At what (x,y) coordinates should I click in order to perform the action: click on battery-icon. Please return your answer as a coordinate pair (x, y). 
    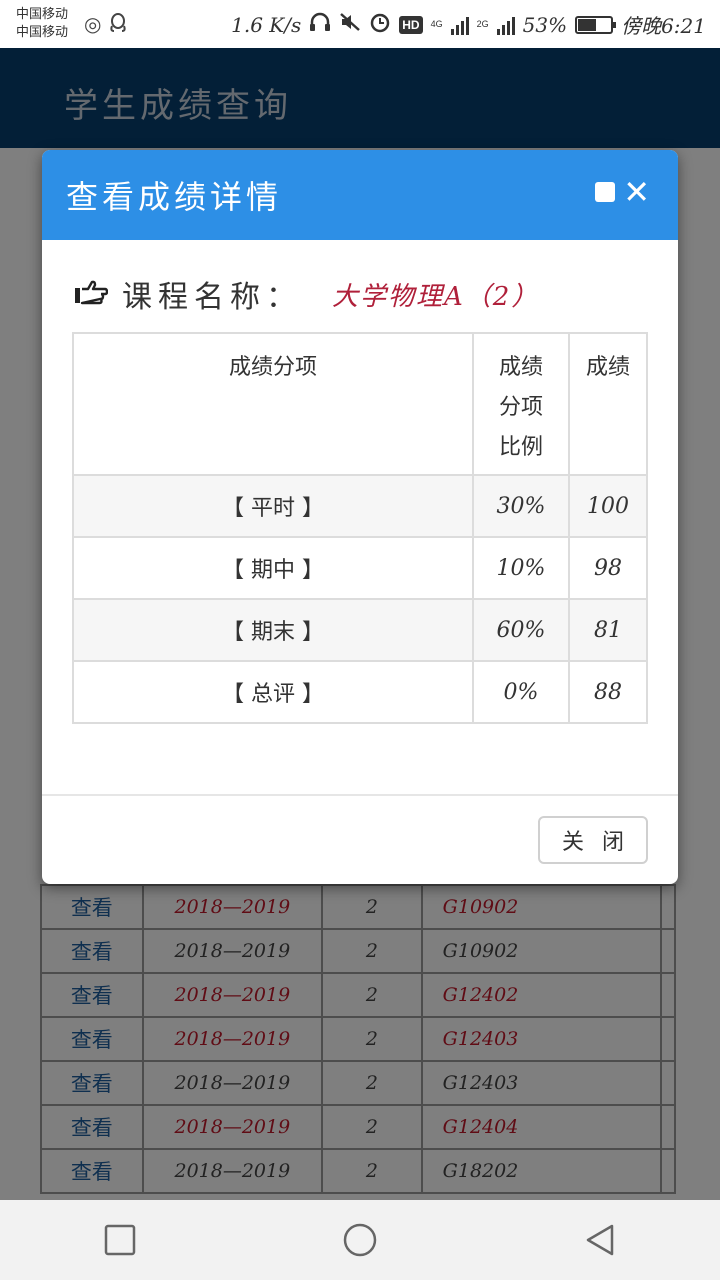
    Looking at the image, I should click on (596, 24).